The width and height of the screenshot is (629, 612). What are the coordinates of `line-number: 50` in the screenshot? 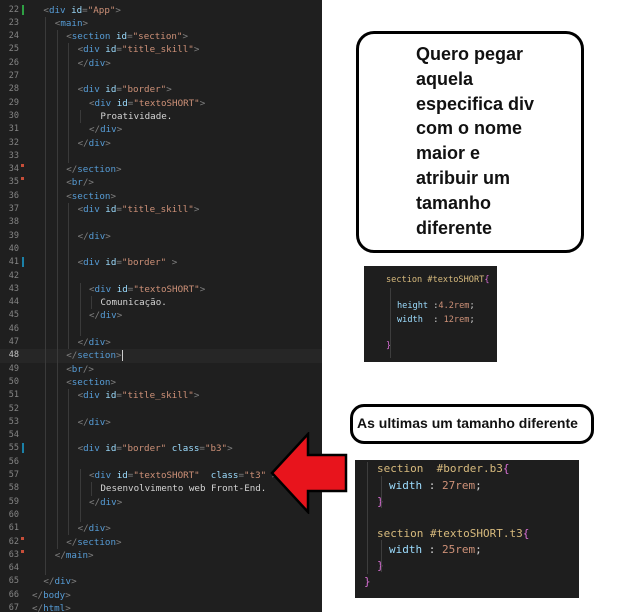 It's located at (13, 381).